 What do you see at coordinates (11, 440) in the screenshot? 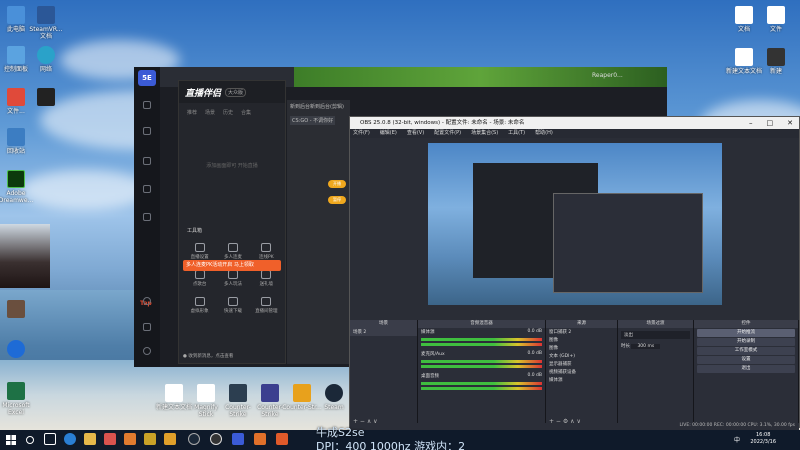
I see `windows-start-icon` at bounding box center [11, 440].